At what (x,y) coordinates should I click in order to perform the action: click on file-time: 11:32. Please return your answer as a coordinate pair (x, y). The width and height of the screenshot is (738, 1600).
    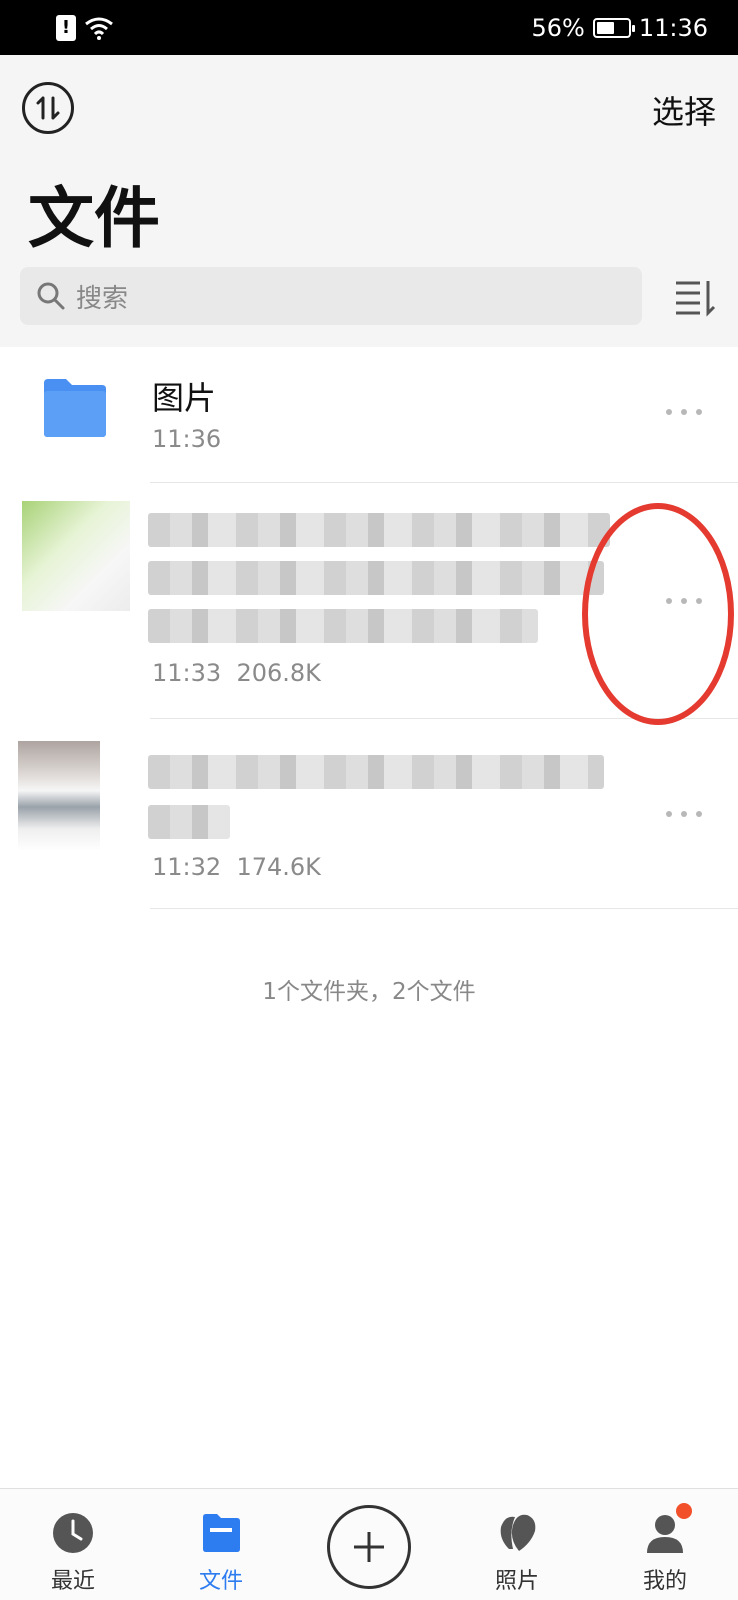
    Looking at the image, I should click on (187, 867).